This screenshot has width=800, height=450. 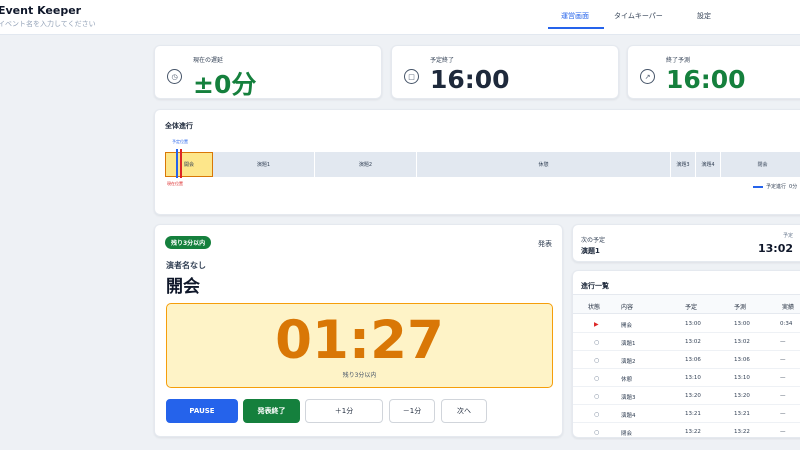 What do you see at coordinates (693, 324) in the screenshot?
I see `row-planned: 13:00` at bounding box center [693, 324].